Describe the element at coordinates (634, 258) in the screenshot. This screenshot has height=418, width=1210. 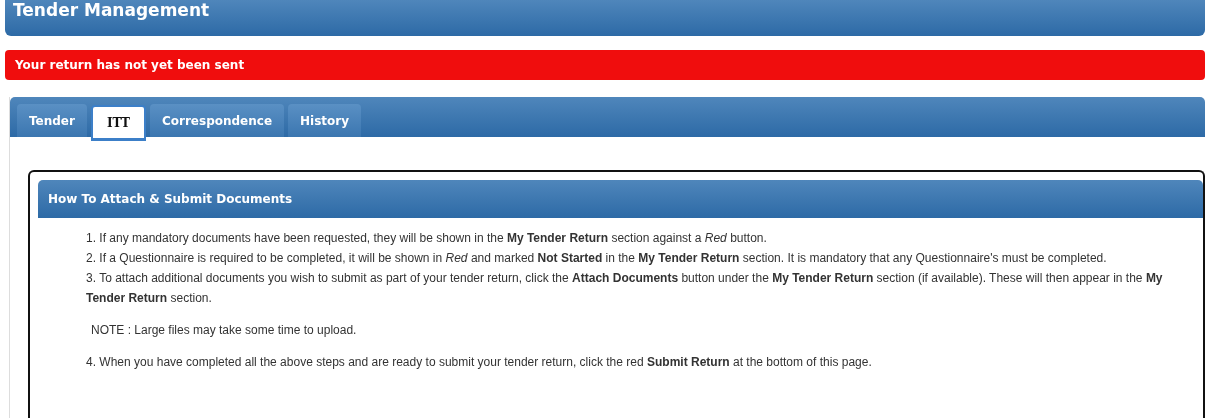
I see `instruction-step: 2. If a Questionnaire is required to be completed, it will be shown in Red and marked Not Started in the My Tender Return section. It is mandatory that any Questionnaire's must be completed.` at that location.